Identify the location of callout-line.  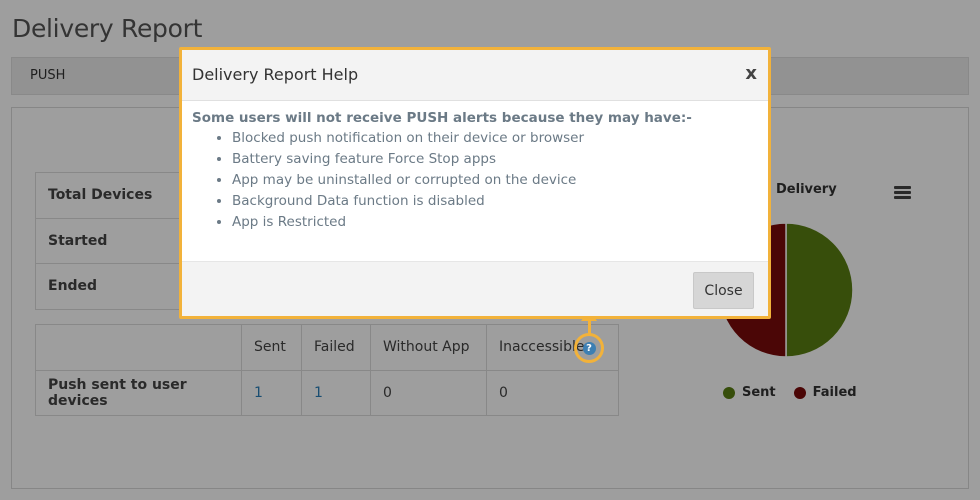
(589, 327).